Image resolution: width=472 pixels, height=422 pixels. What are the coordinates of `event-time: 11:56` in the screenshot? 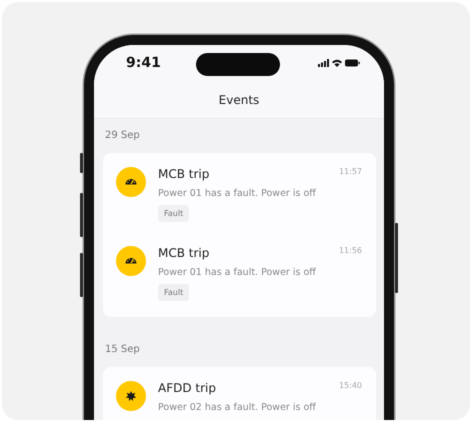 It's located at (350, 250).